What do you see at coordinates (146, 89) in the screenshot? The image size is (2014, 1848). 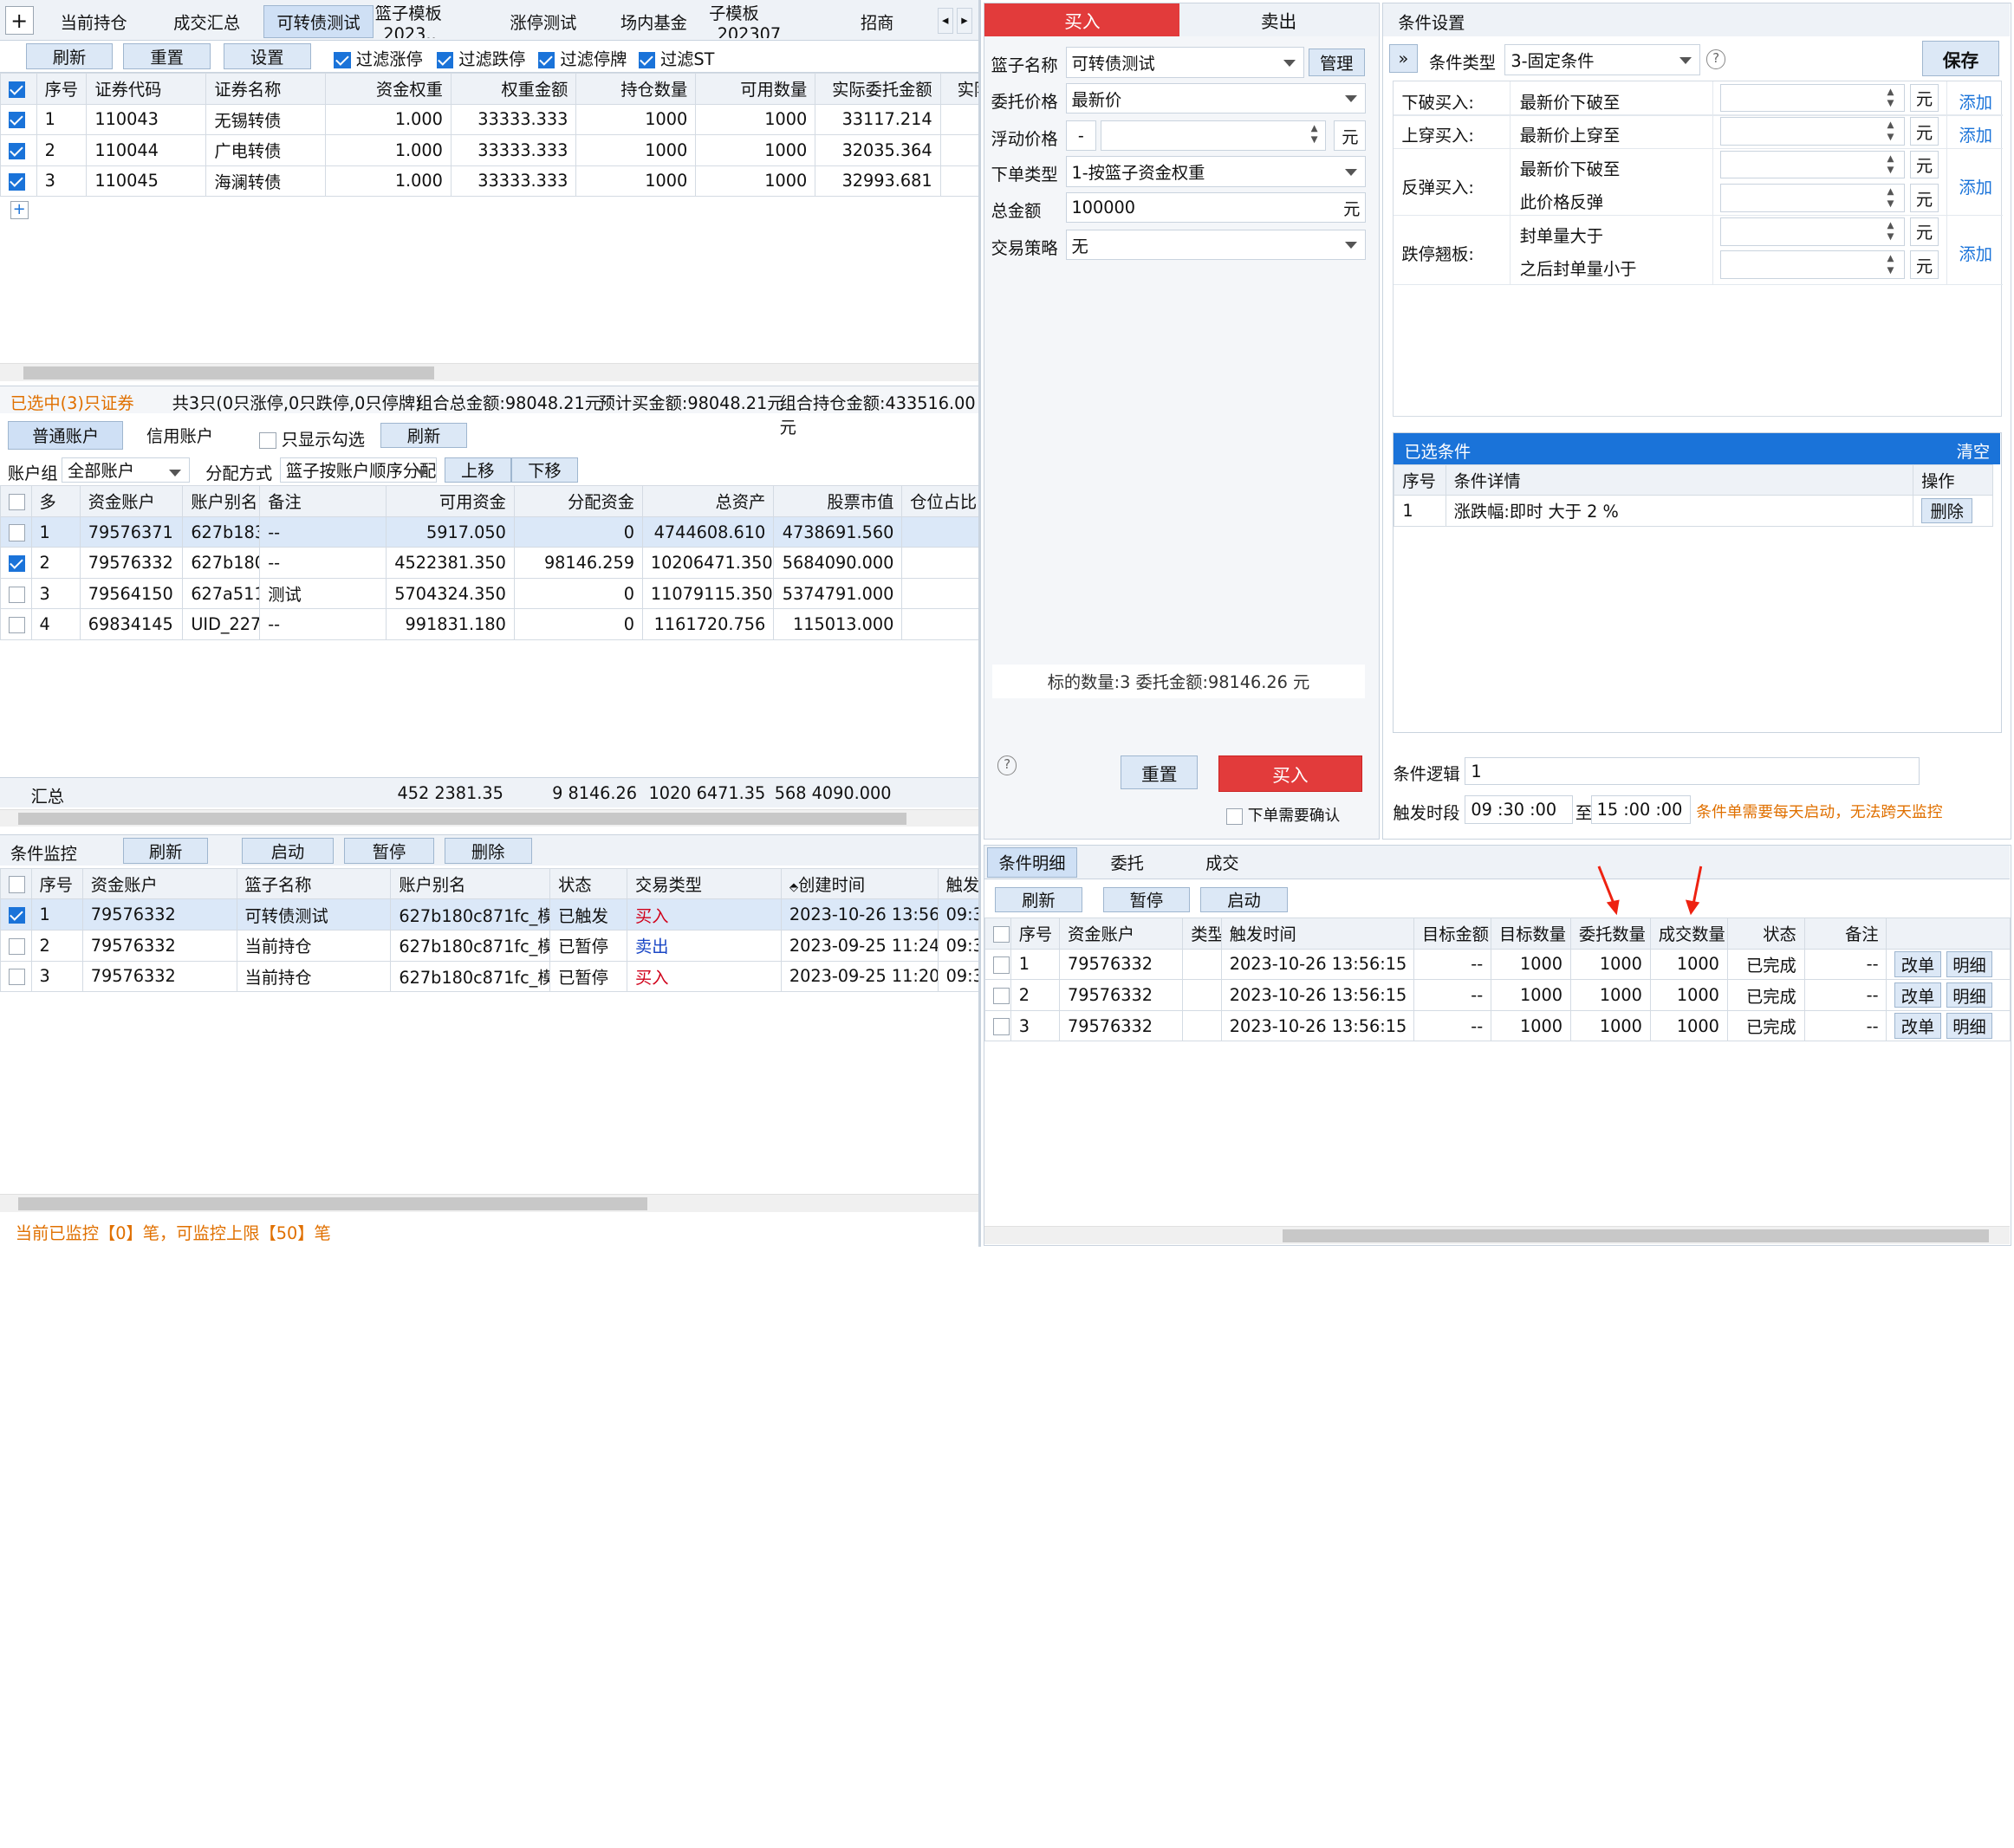 I see `col-header: 证券代码` at bounding box center [146, 89].